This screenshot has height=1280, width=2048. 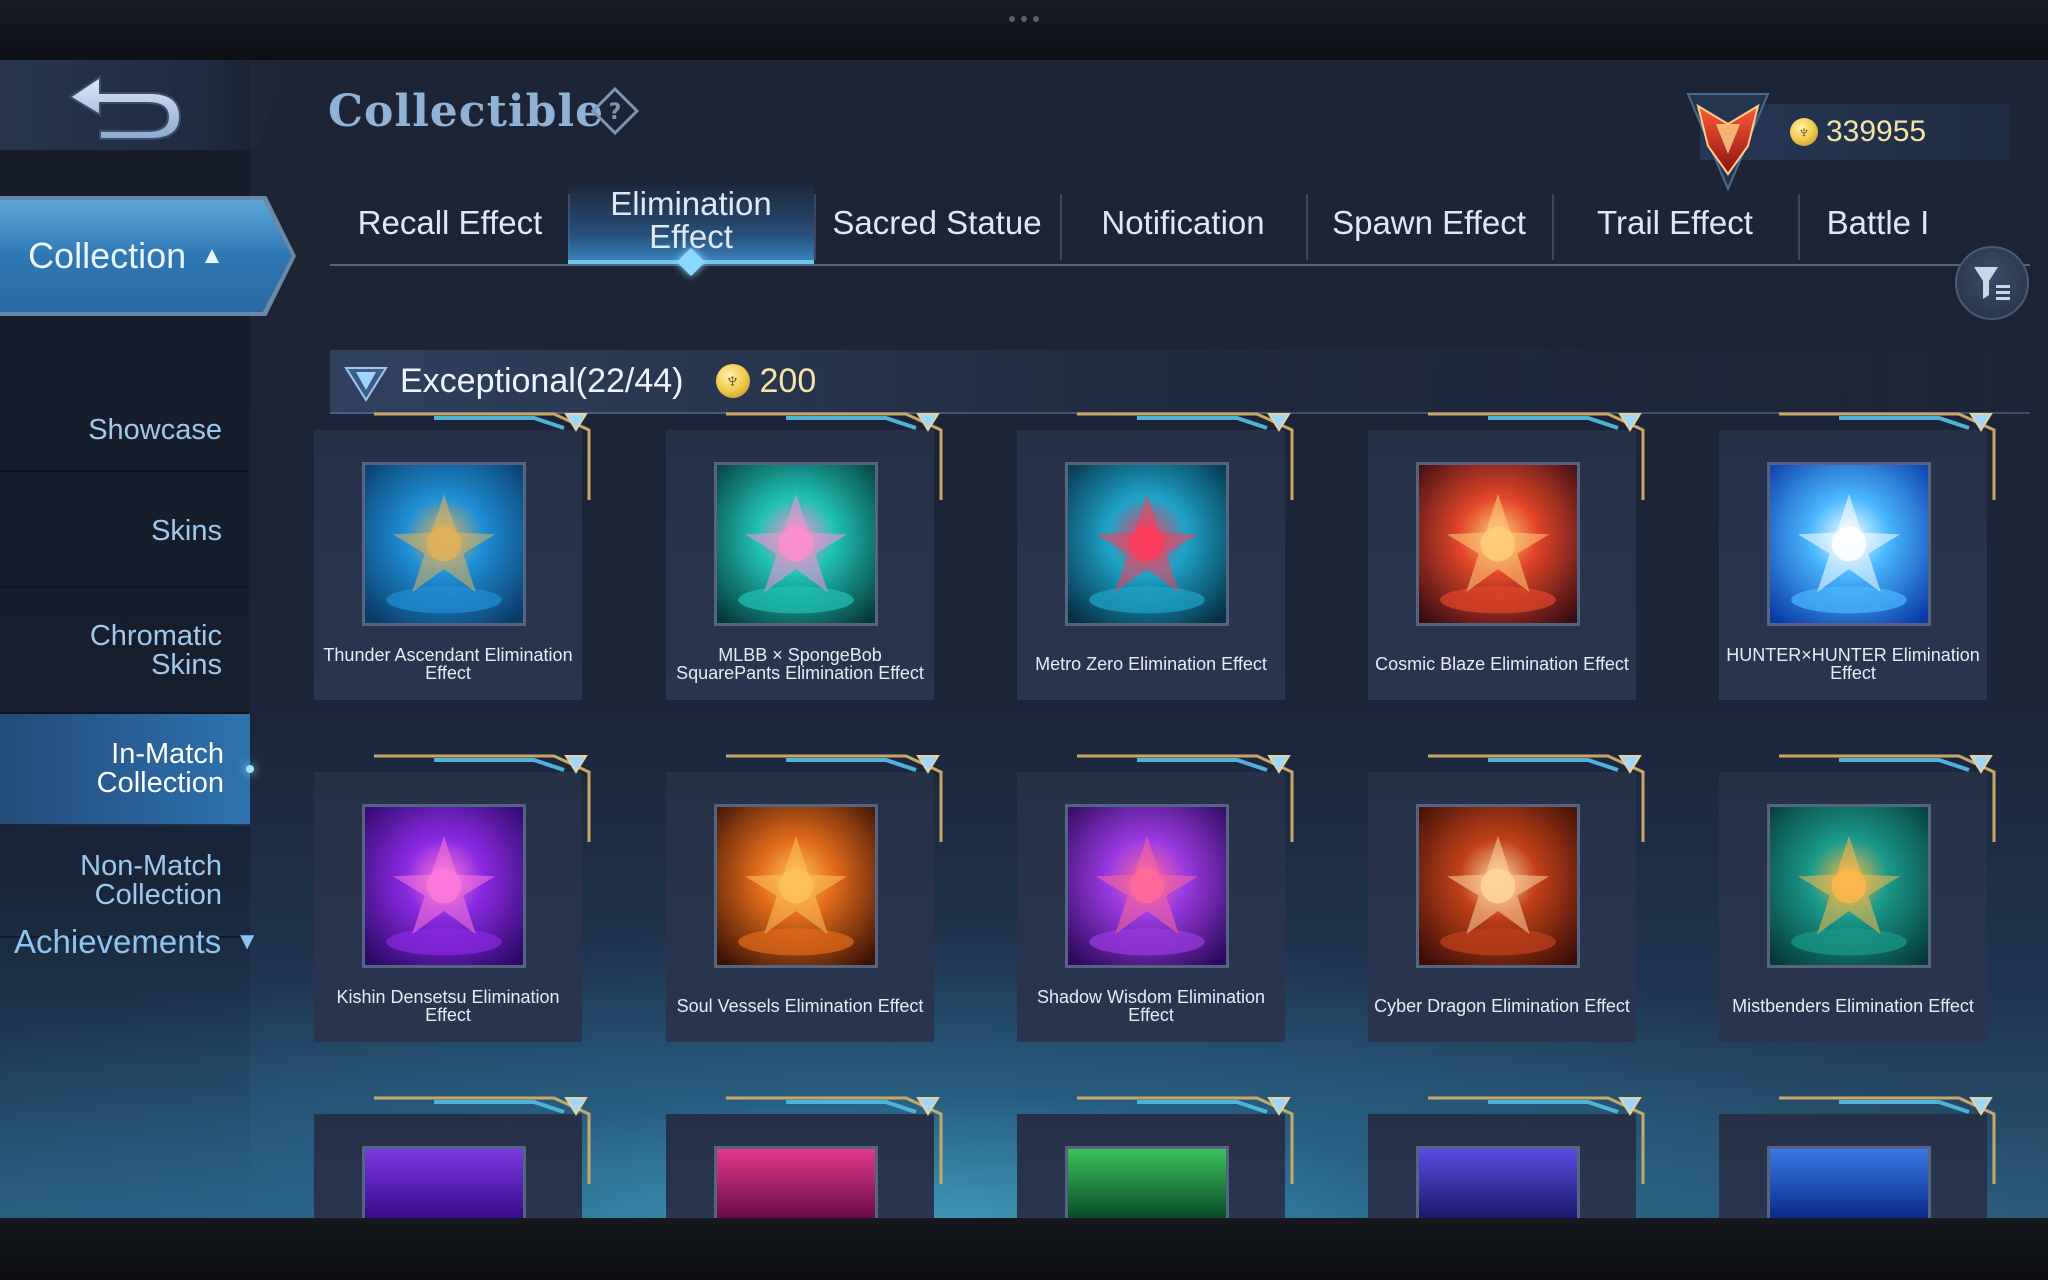 I want to click on effect-card: Kishin Densetsu Elimination Effect, so click(x=452, y=898).